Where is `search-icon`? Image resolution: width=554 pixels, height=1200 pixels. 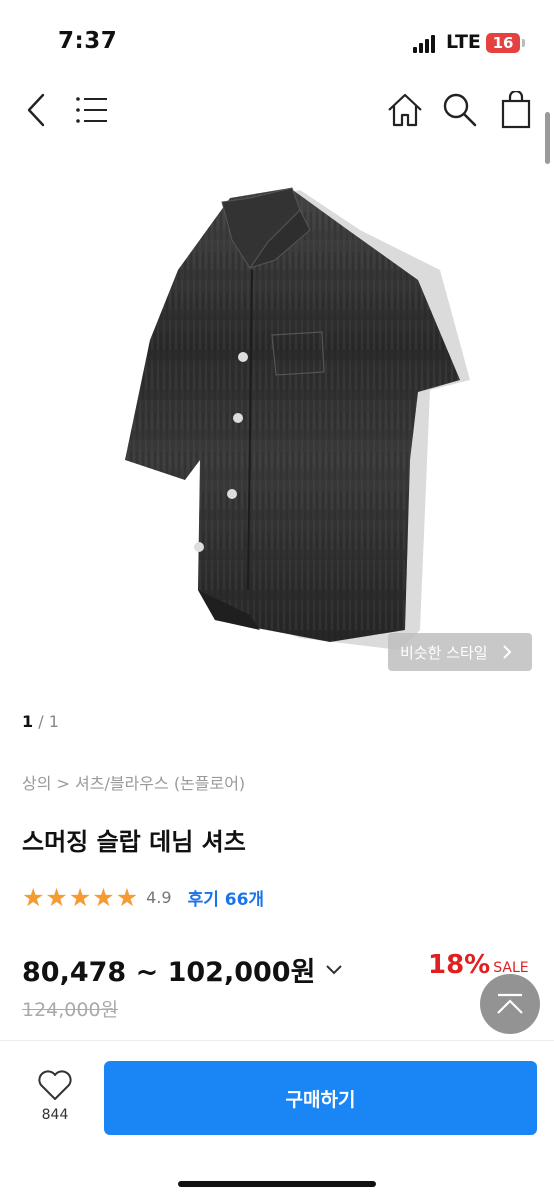 search-icon is located at coordinates (460, 110).